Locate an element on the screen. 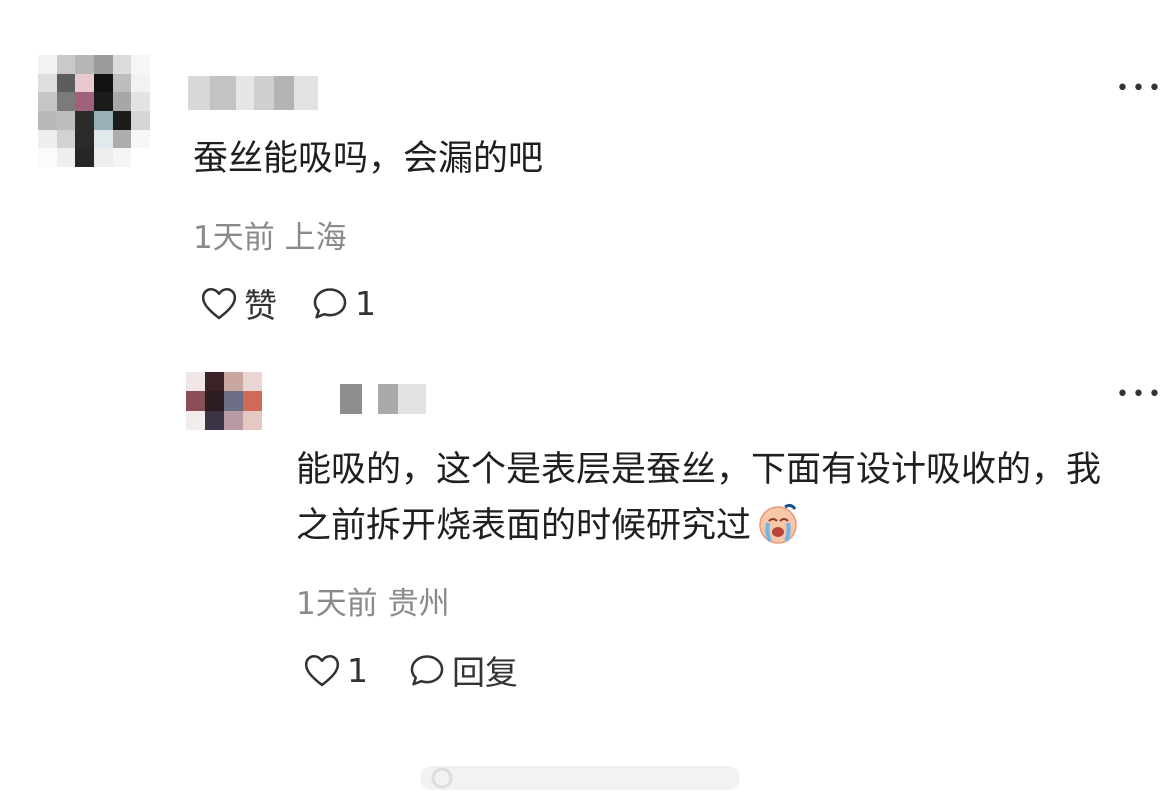  comment-meta: 1天前 上海 is located at coordinates (270, 234).